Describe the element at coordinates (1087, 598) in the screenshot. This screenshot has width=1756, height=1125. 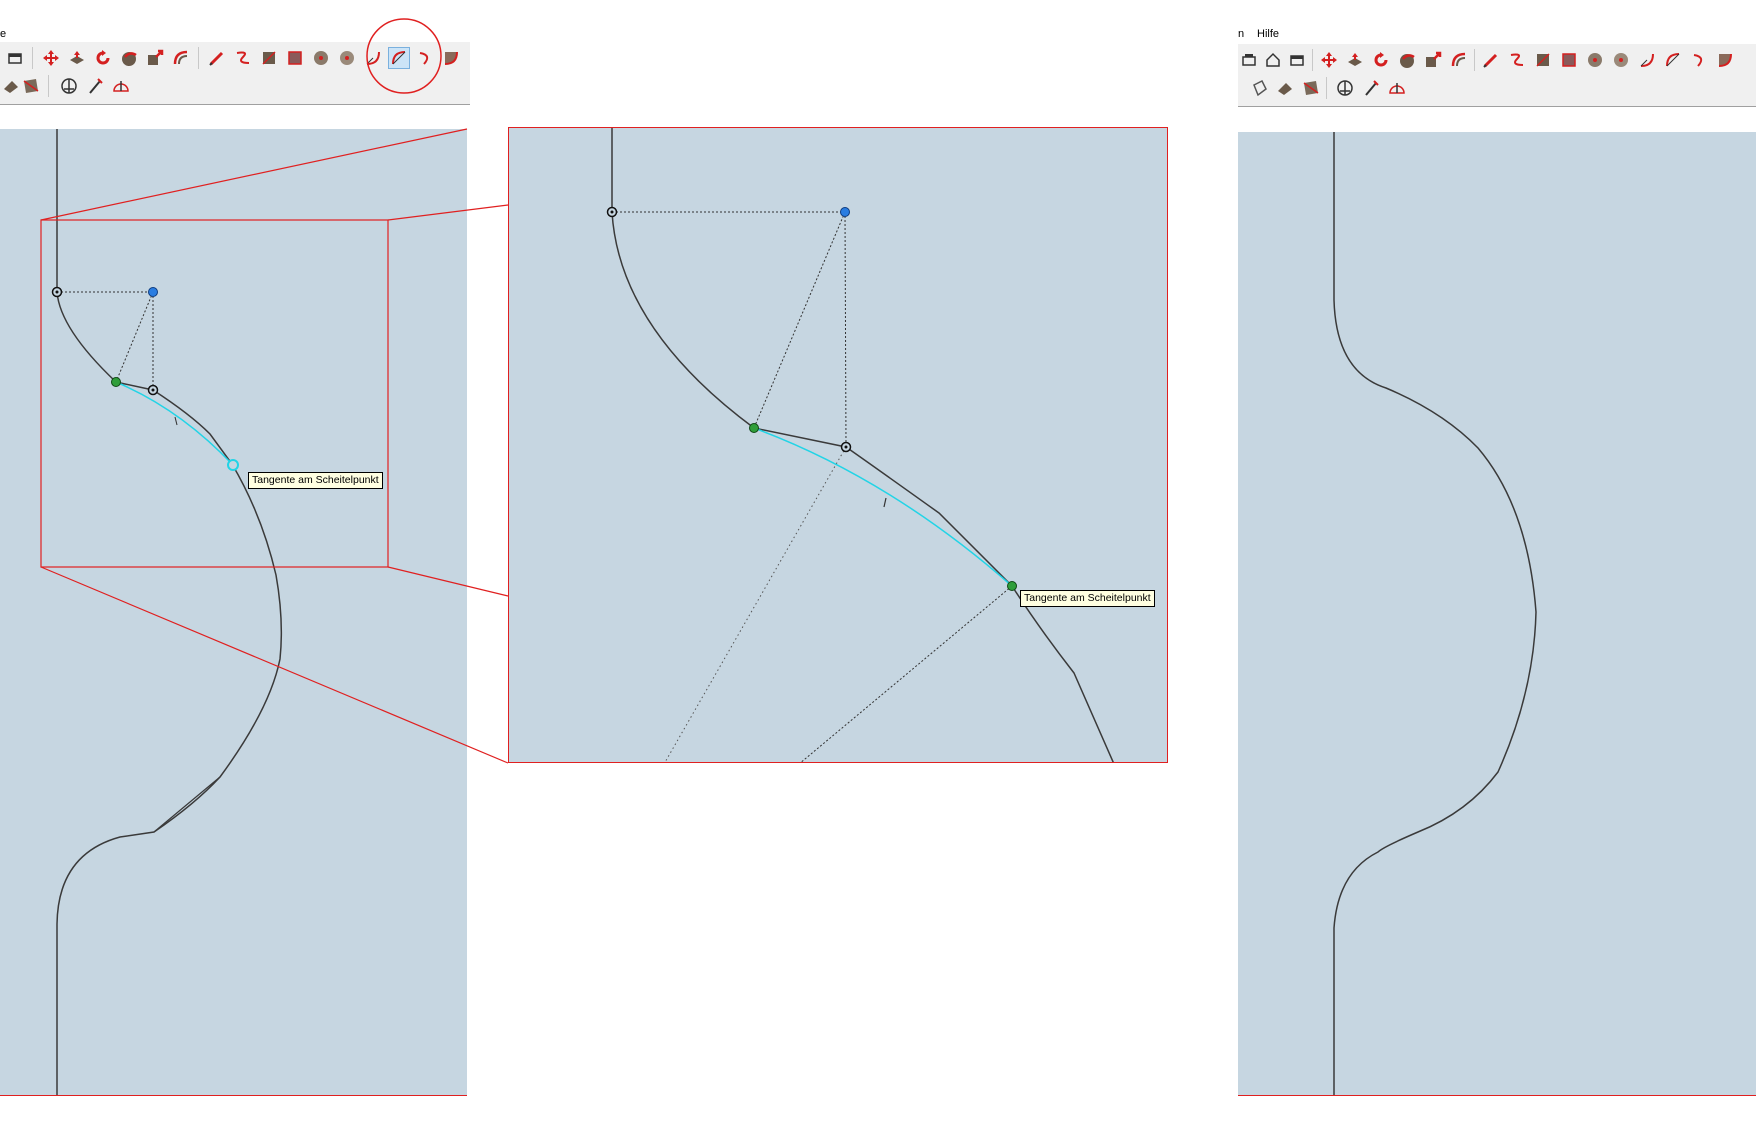
I see `tooltip-tangent-zoomed: Tangente am Scheitelpunkt` at that location.